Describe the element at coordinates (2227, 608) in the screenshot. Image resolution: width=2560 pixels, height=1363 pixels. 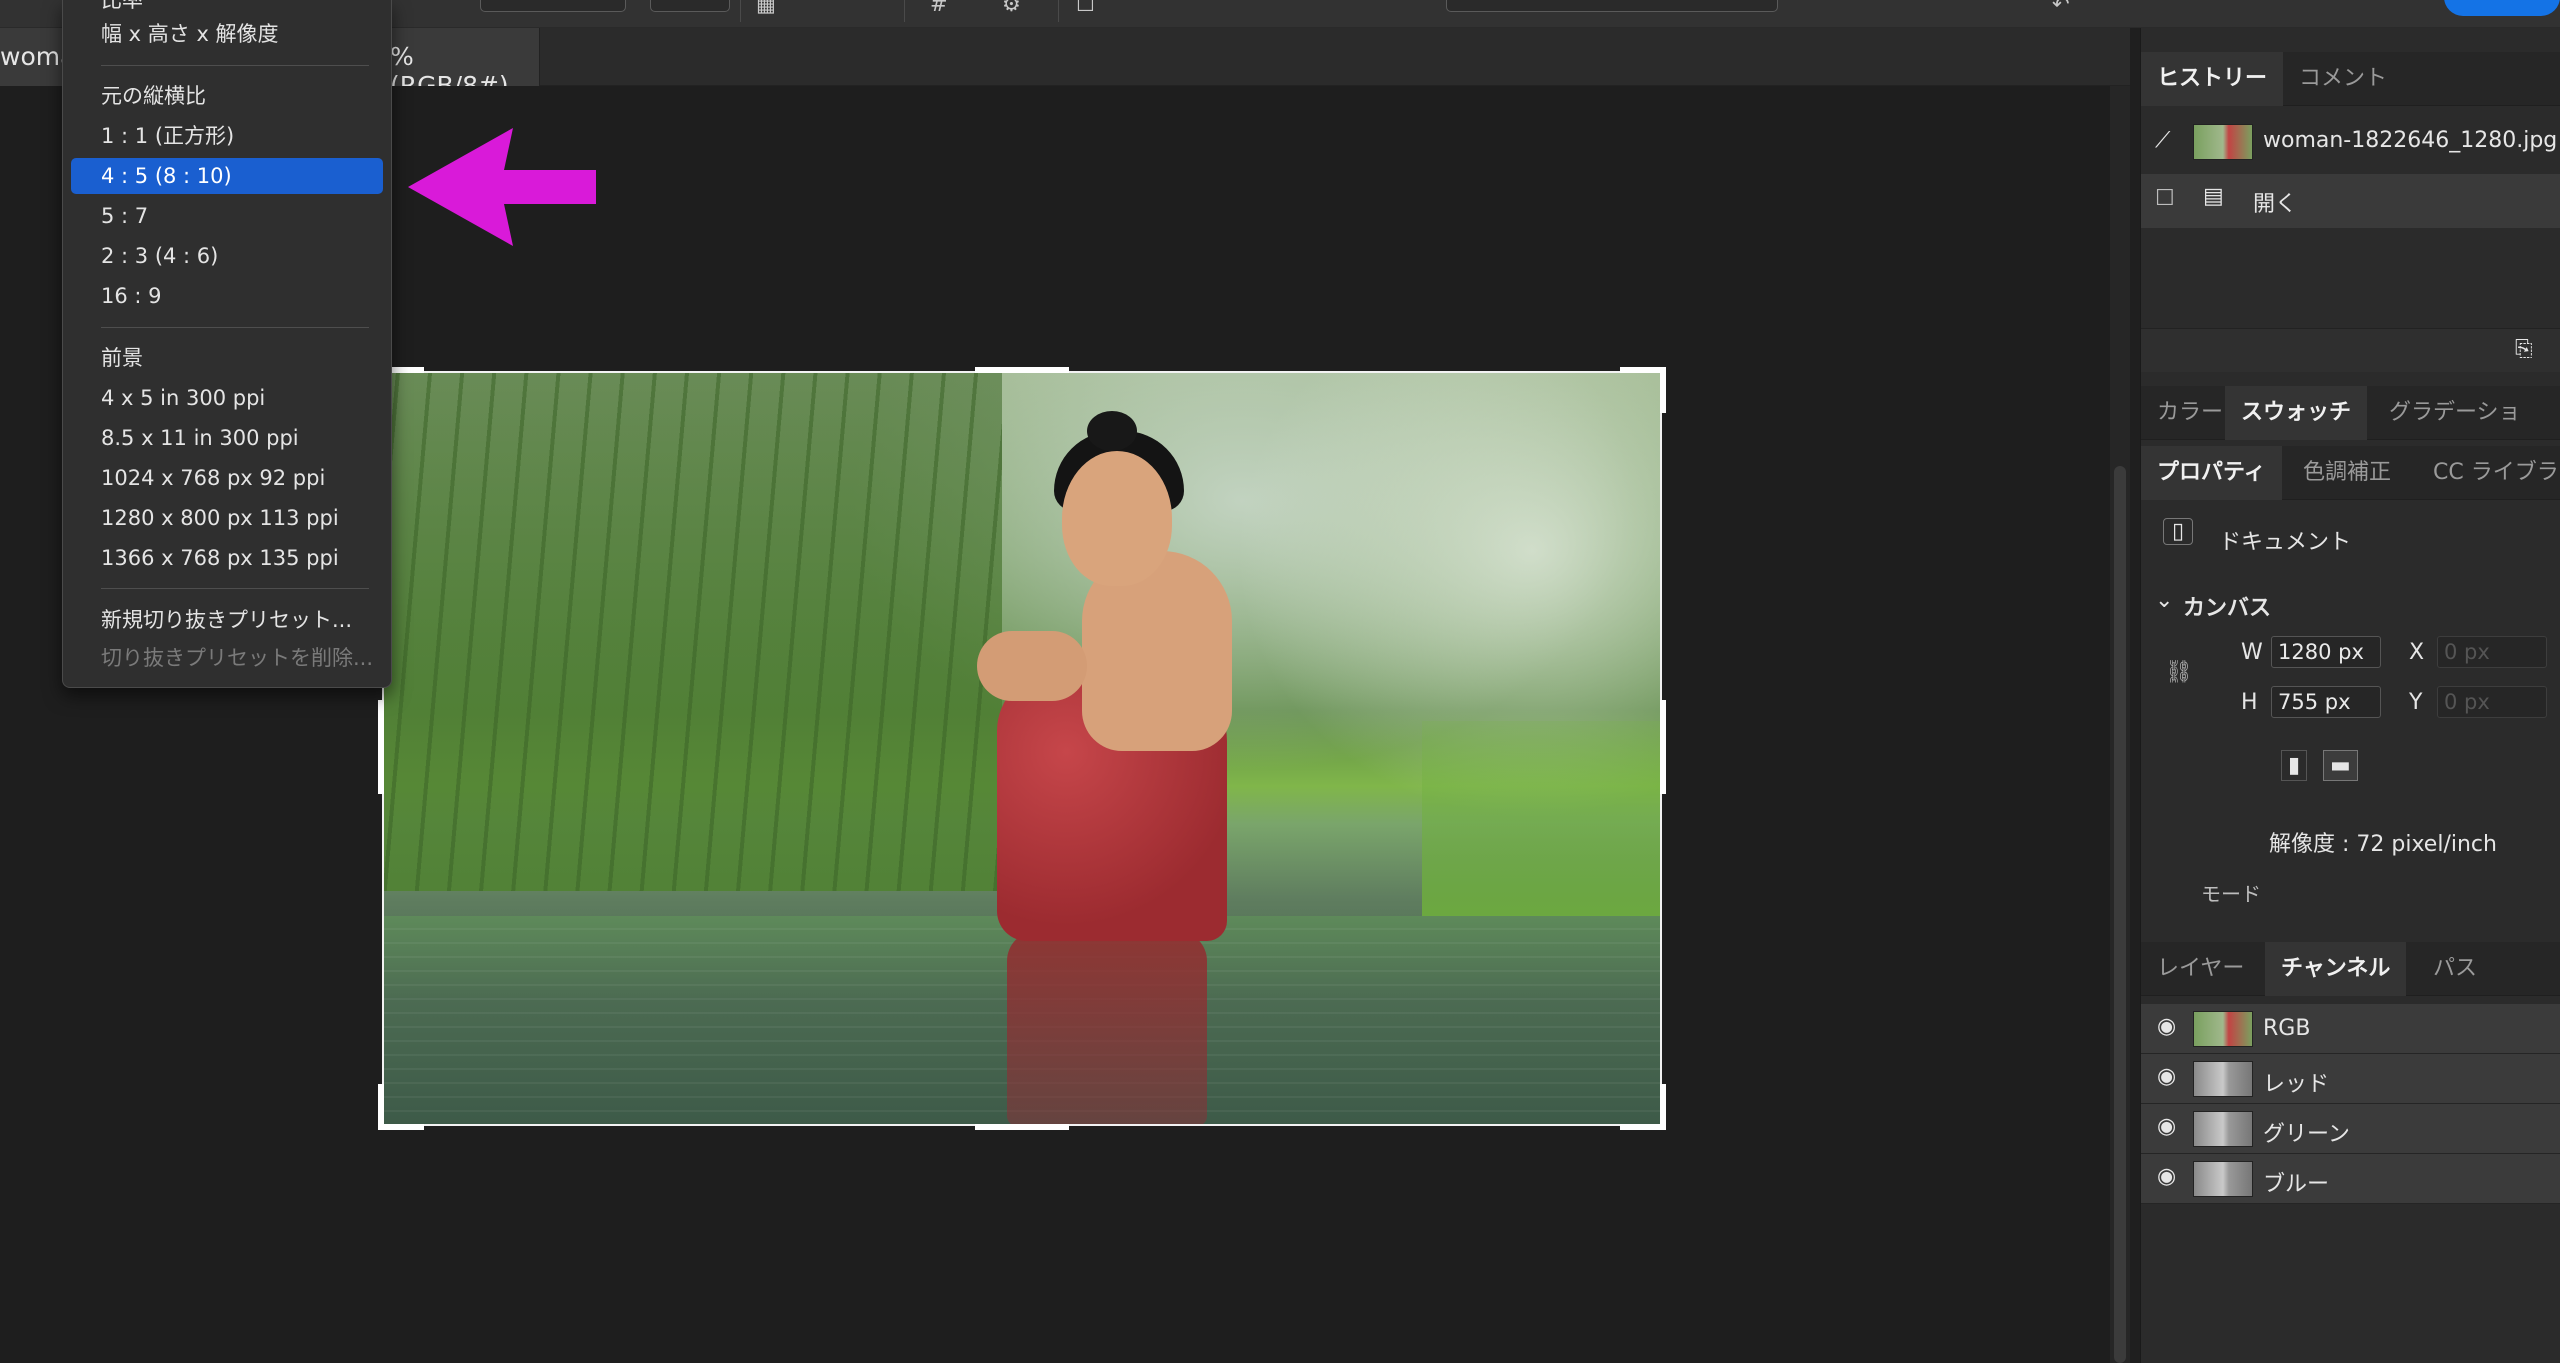
I see `canvas-section-header: カンバス` at that location.